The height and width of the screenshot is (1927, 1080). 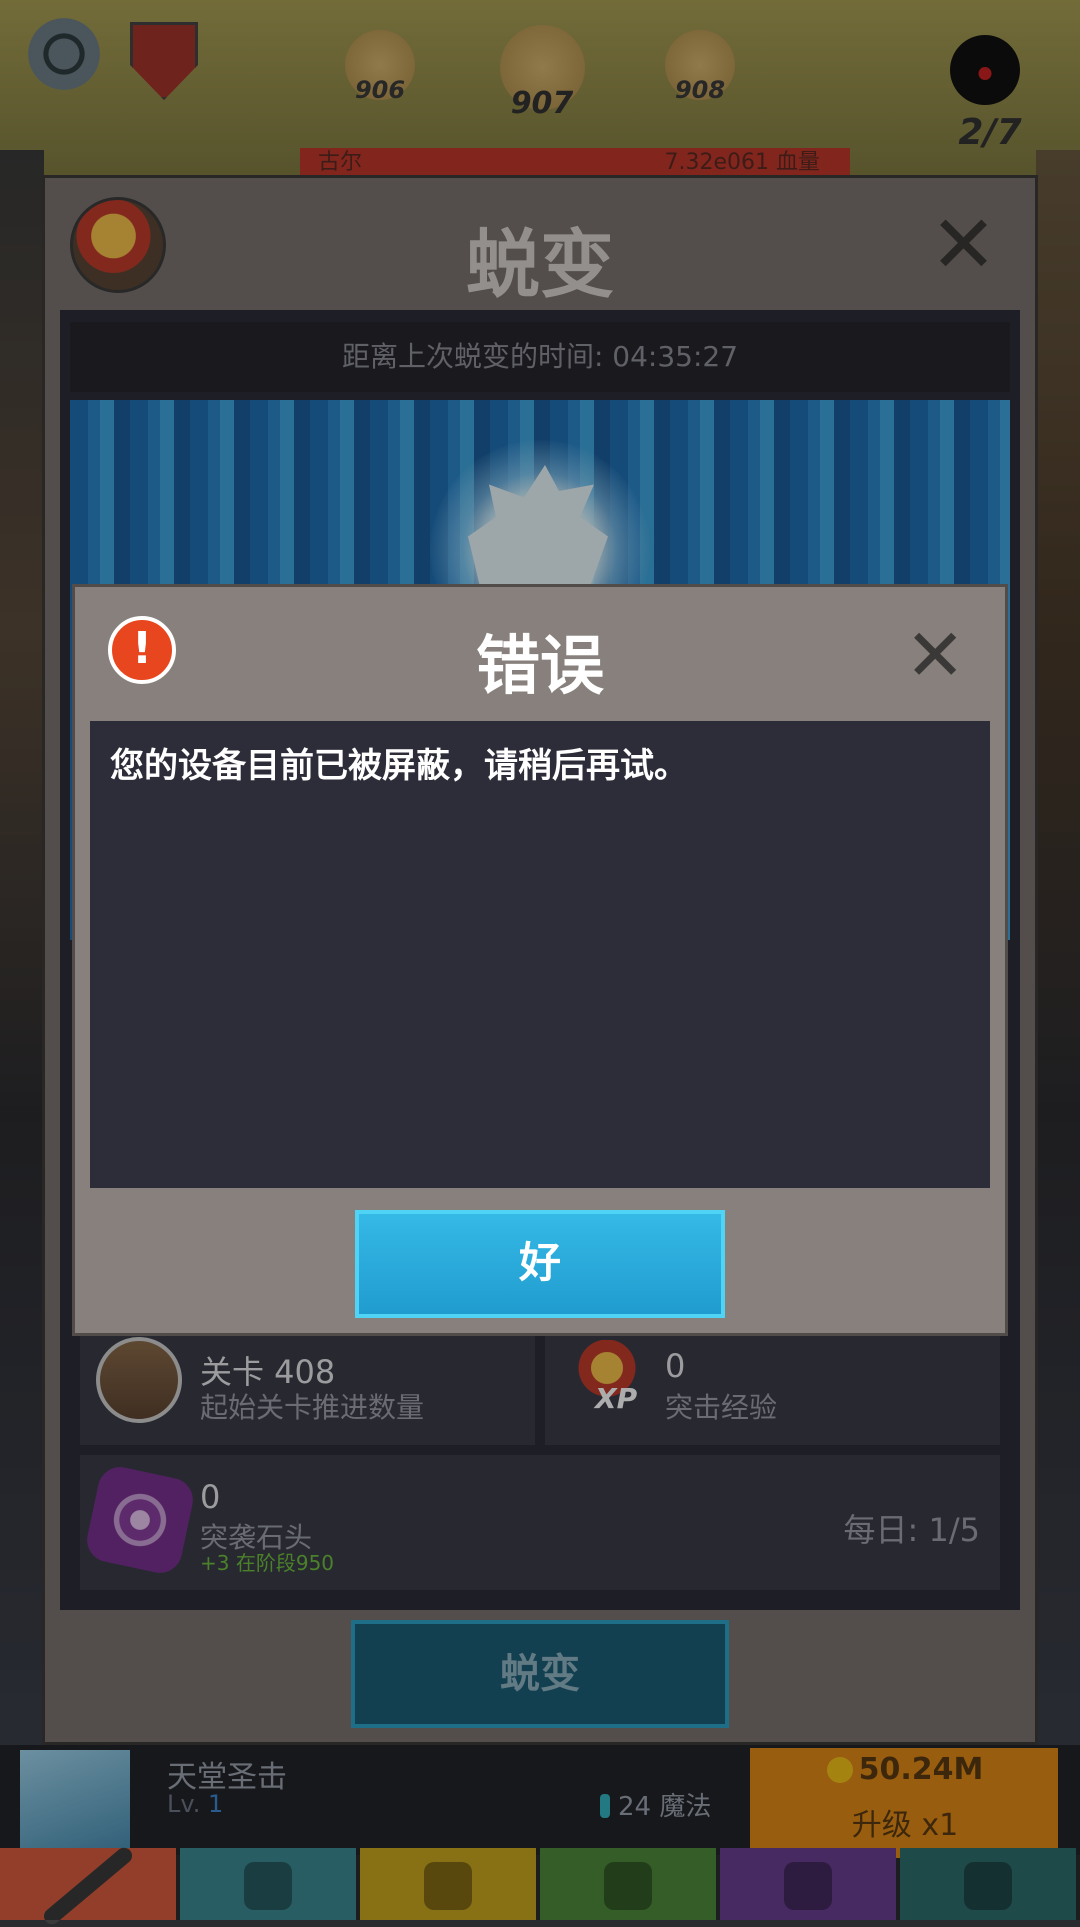 What do you see at coordinates (540, 1264) in the screenshot?
I see `ok-button: 好` at bounding box center [540, 1264].